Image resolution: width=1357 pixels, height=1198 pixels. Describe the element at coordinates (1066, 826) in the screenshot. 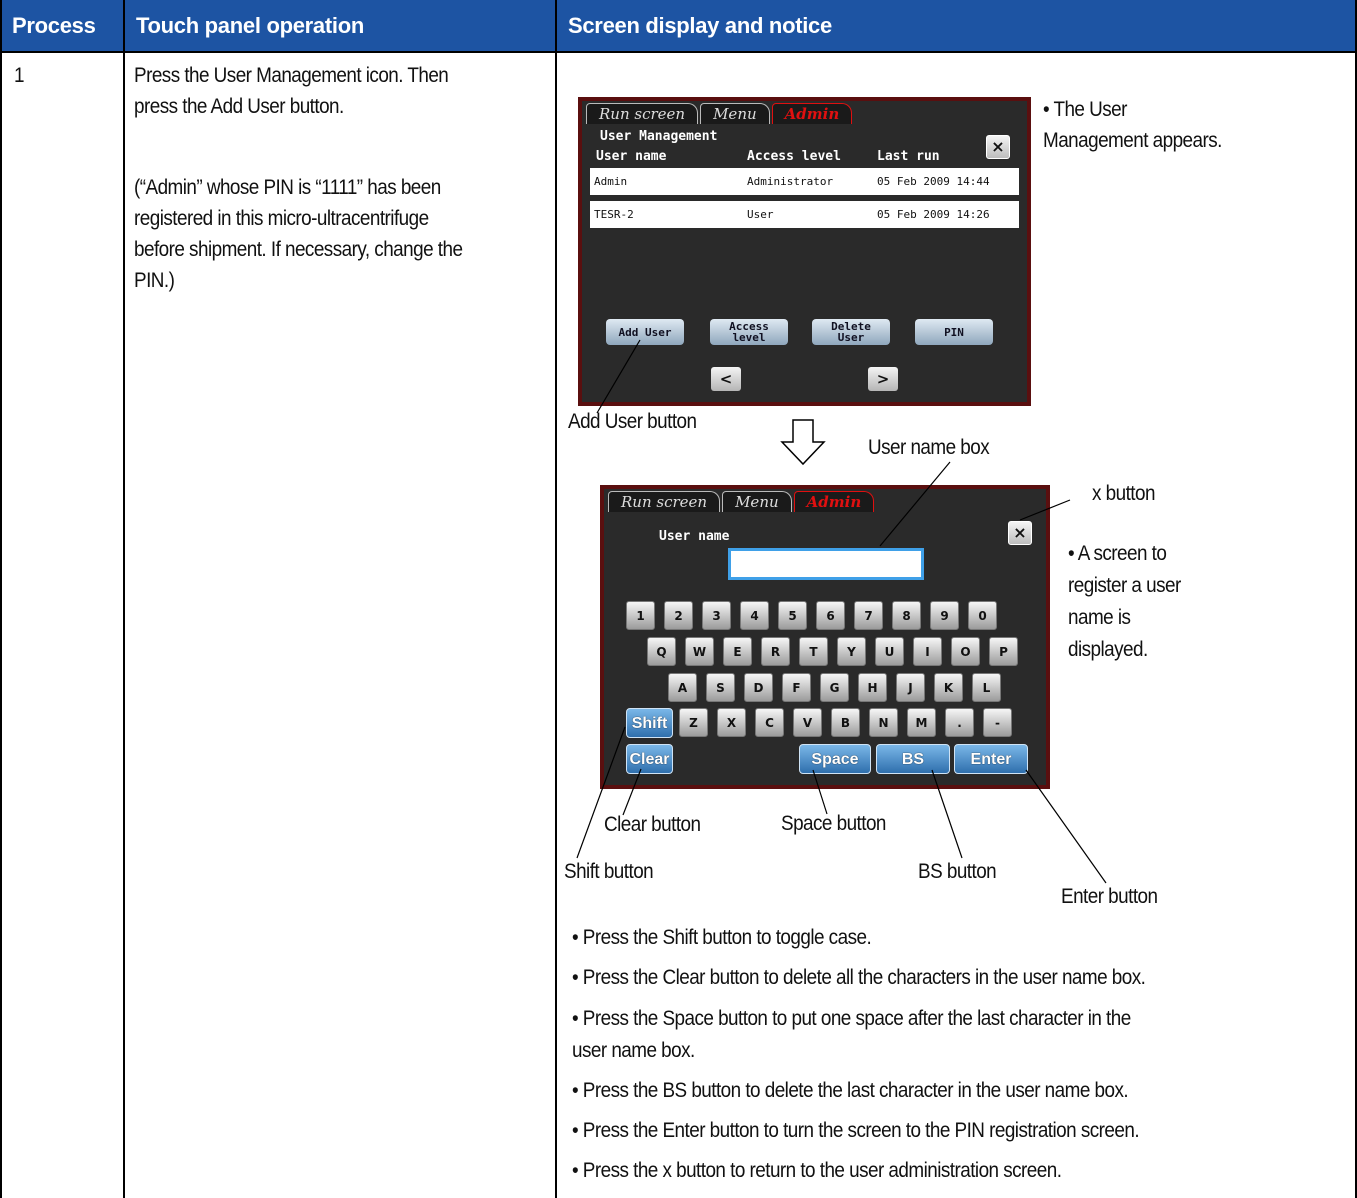

I see `leader-enter` at that location.